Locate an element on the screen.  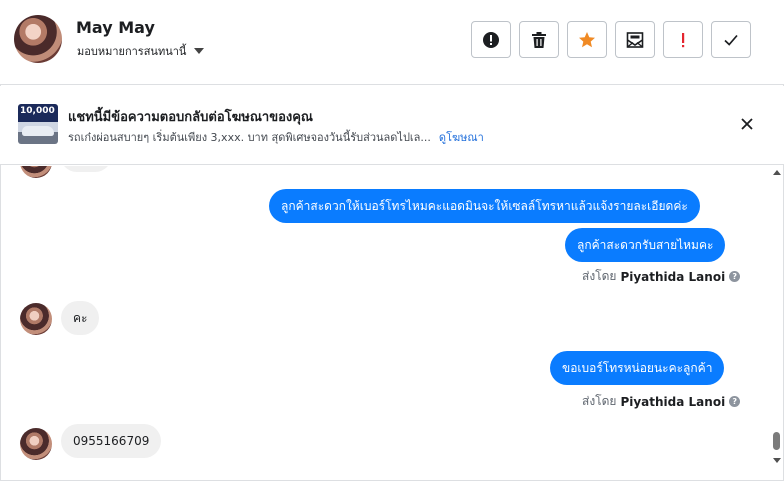
delete-button is located at coordinates (539, 39).